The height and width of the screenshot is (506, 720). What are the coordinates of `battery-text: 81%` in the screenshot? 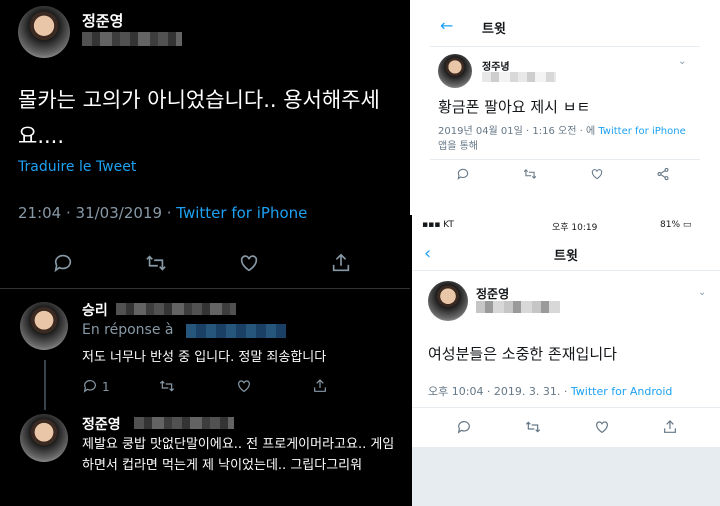 It's located at (670, 225).